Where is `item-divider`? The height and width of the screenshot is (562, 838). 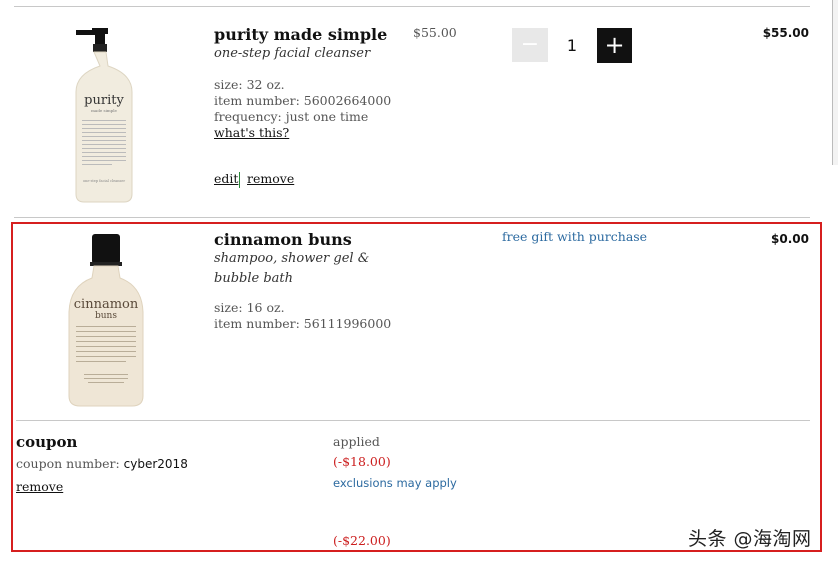 item-divider is located at coordinates (412, 217).